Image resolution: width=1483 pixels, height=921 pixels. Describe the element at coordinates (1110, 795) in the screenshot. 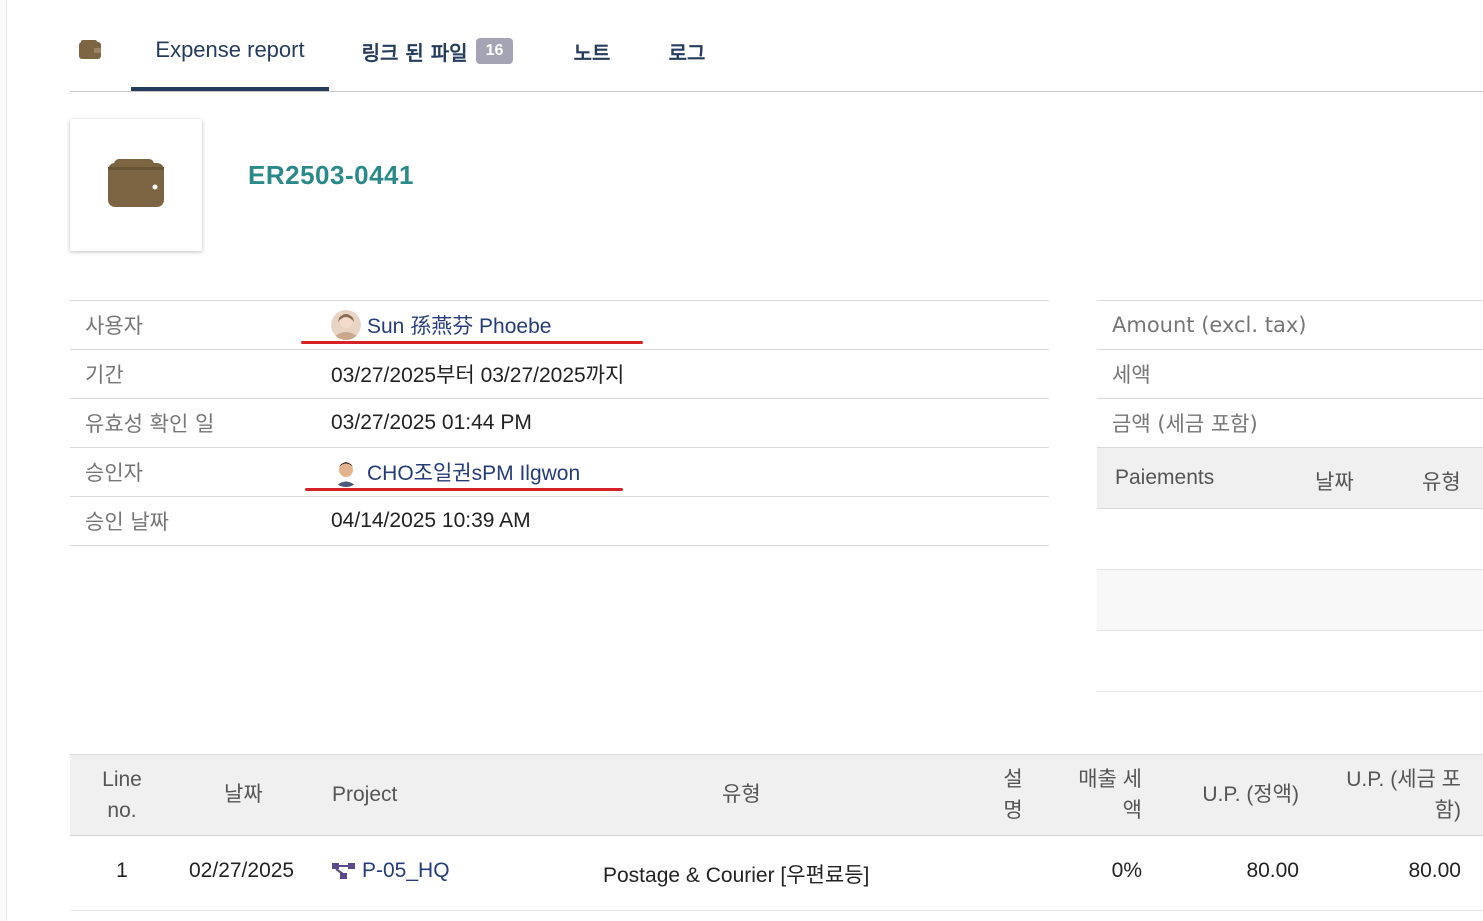

I see `col-sales-tax: 매출 세 액` at that location.